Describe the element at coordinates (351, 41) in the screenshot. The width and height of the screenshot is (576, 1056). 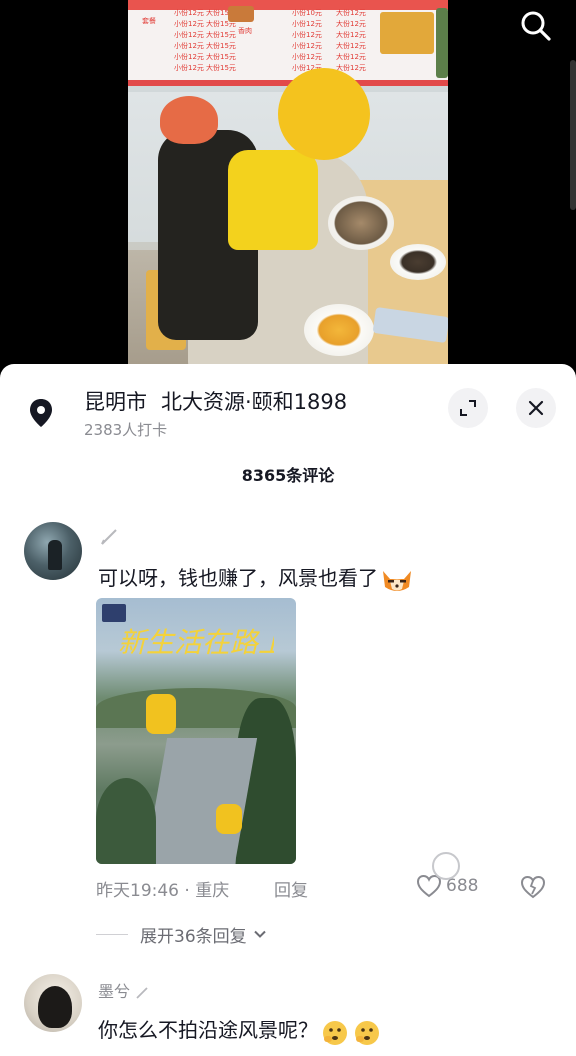
I see `menu-col-4: 大份12元 大份12元 大份12元 大份12元 大份12元 大份12元` at that location.